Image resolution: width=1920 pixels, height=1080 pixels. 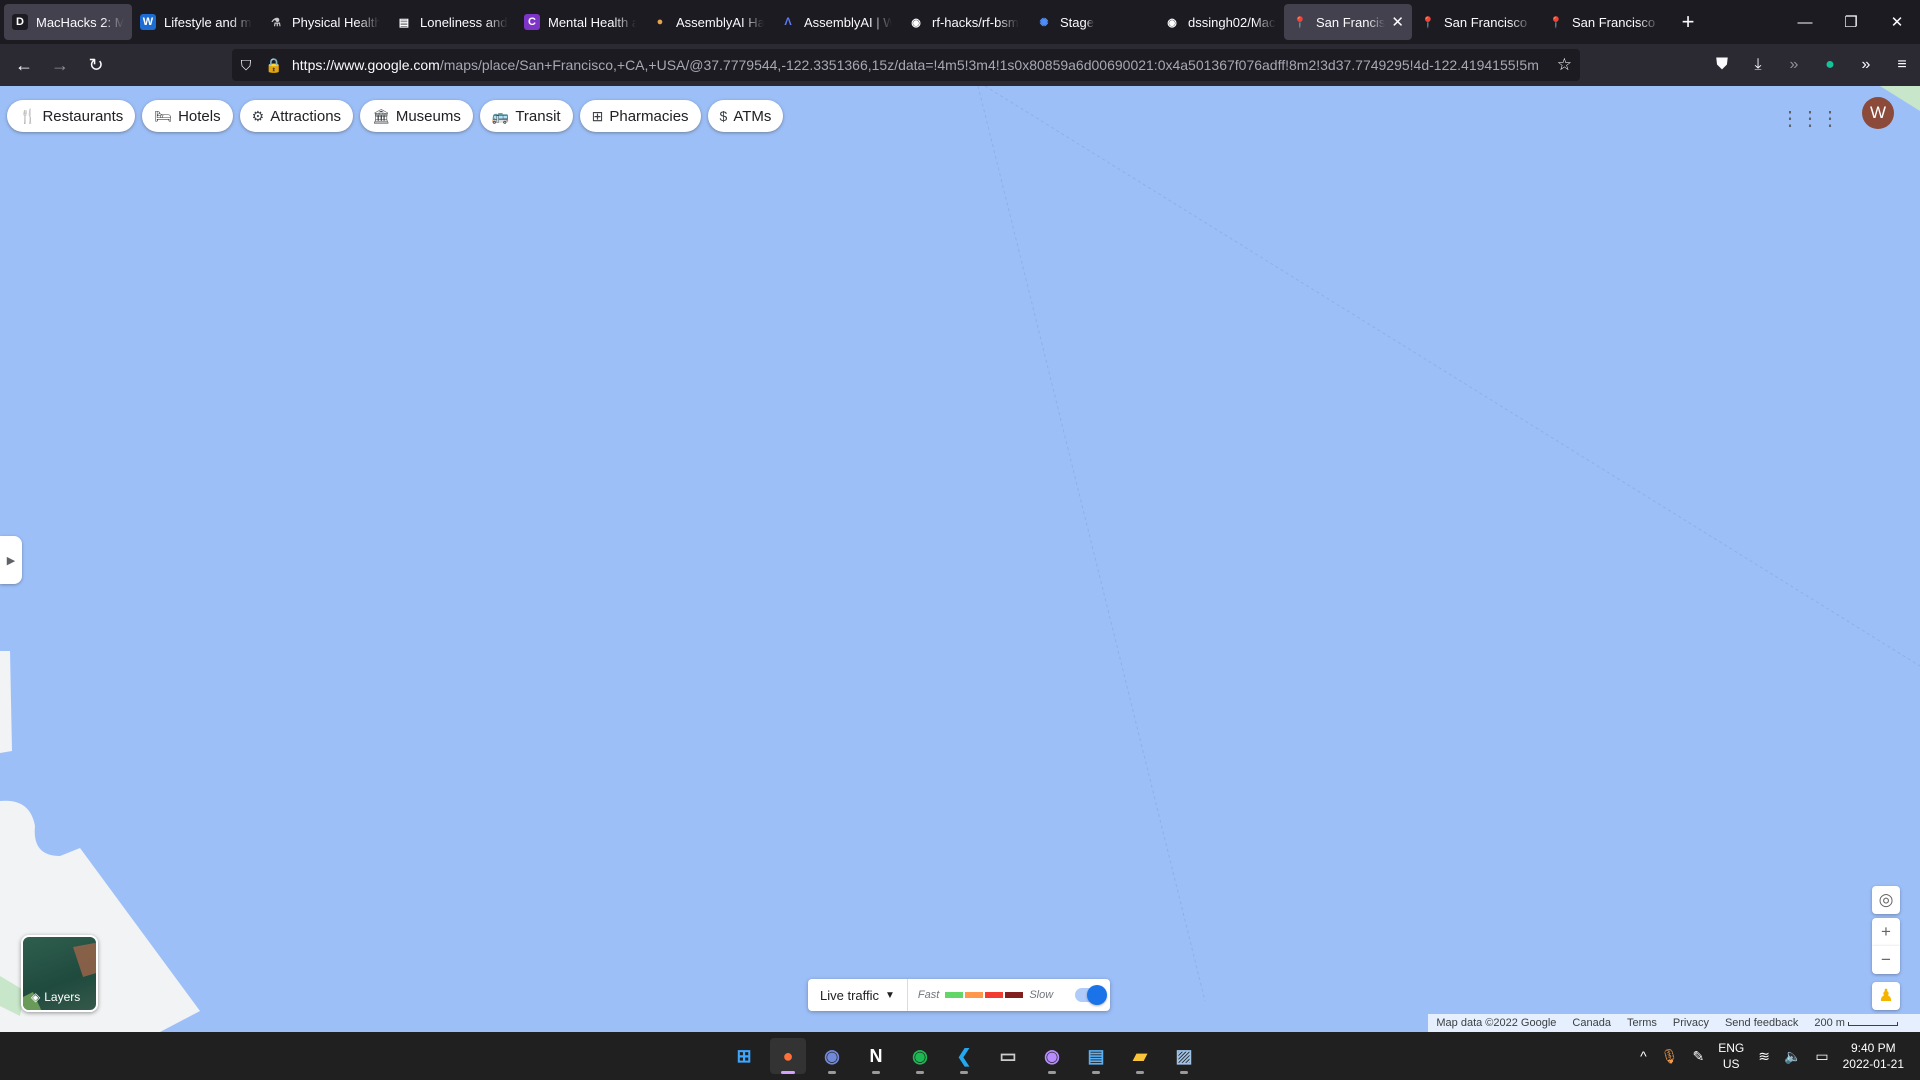 I want to click on lock-icon: 🔒, so click(x=274, y=65).